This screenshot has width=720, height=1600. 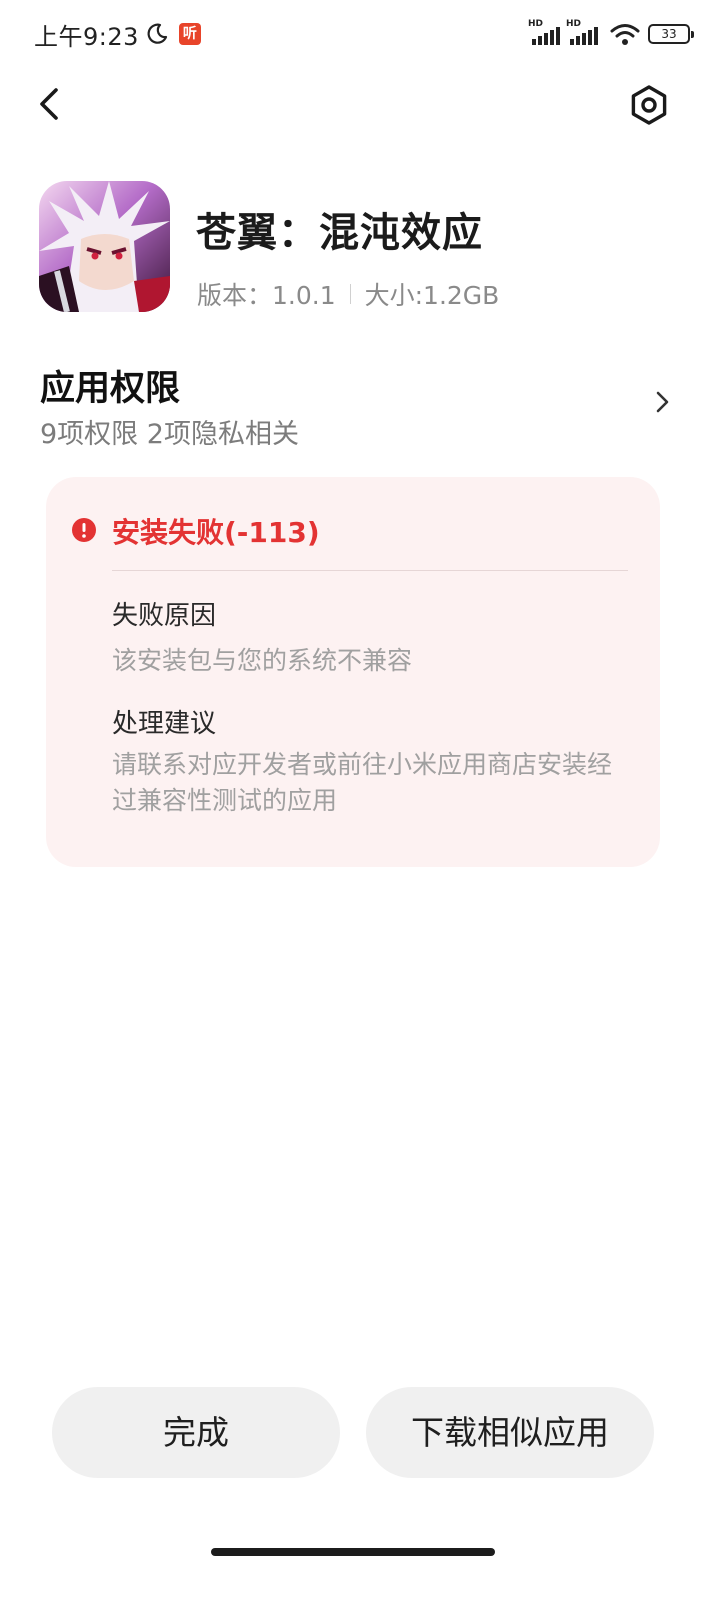 What do you see at coordinates (86, 36) in the screenshot?
I see `status-time: 上午9:23` at bounding box center [86, 36].